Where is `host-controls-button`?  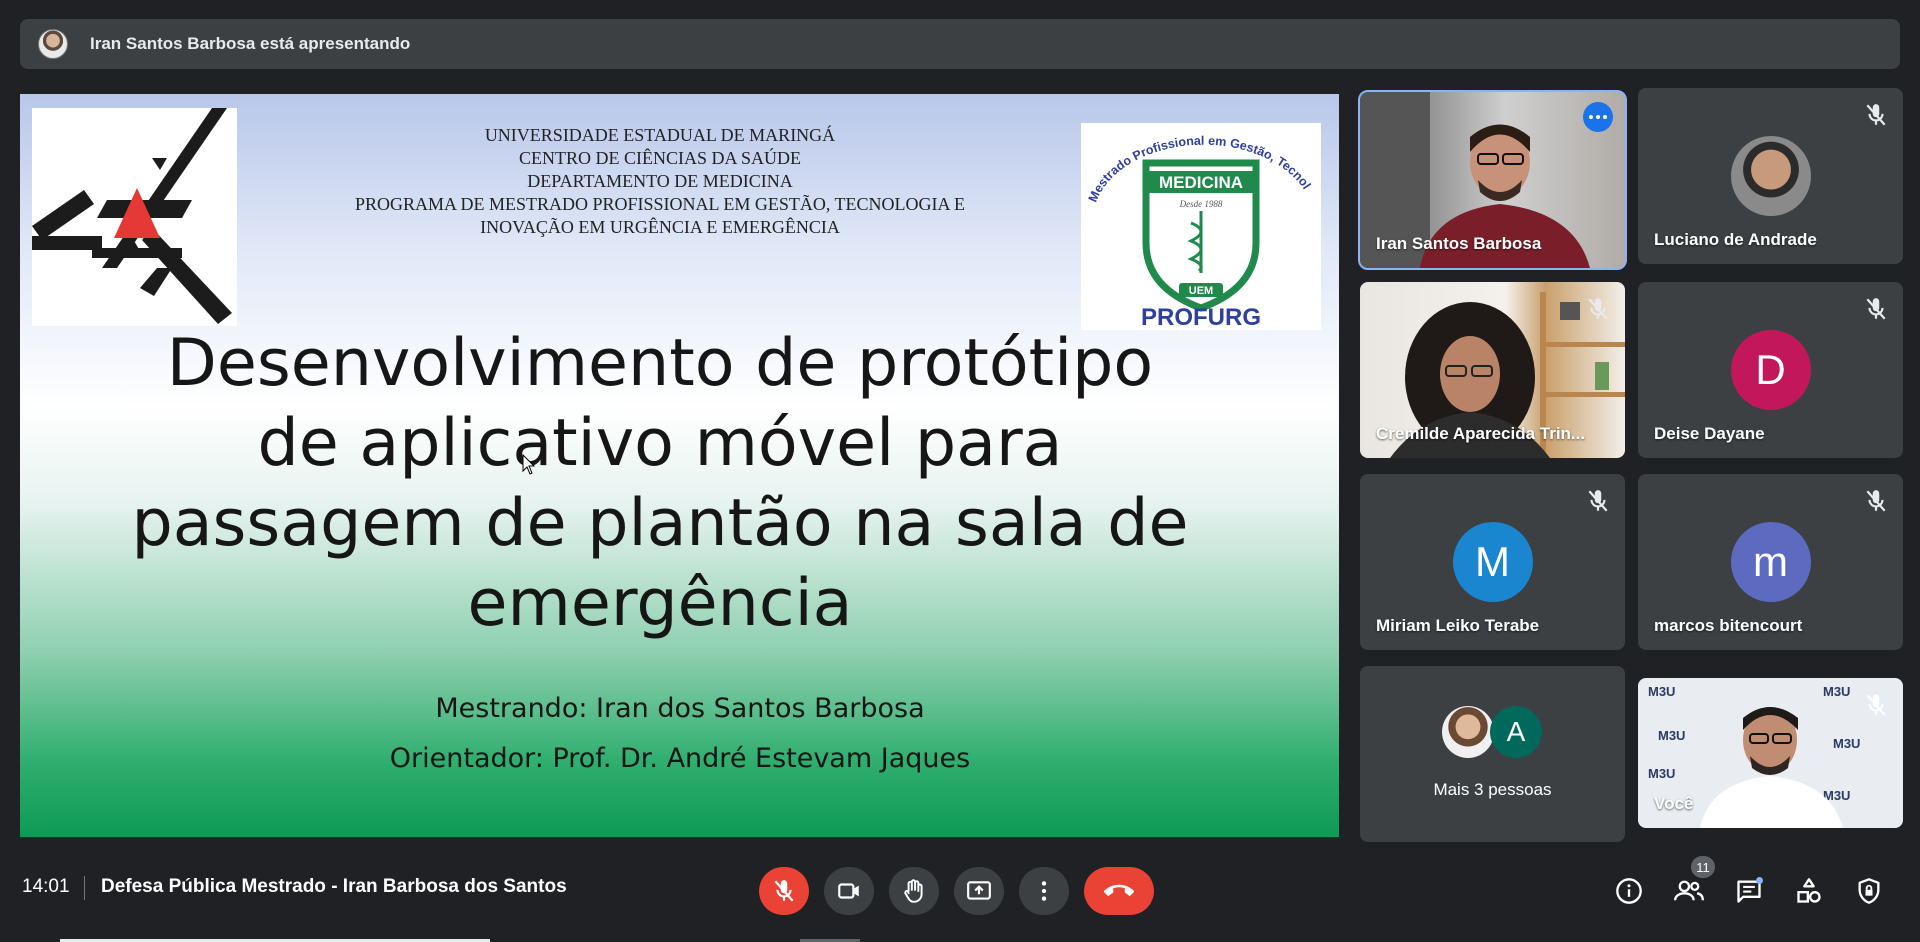
host-controls-button is located at coordinates (1869, 891).